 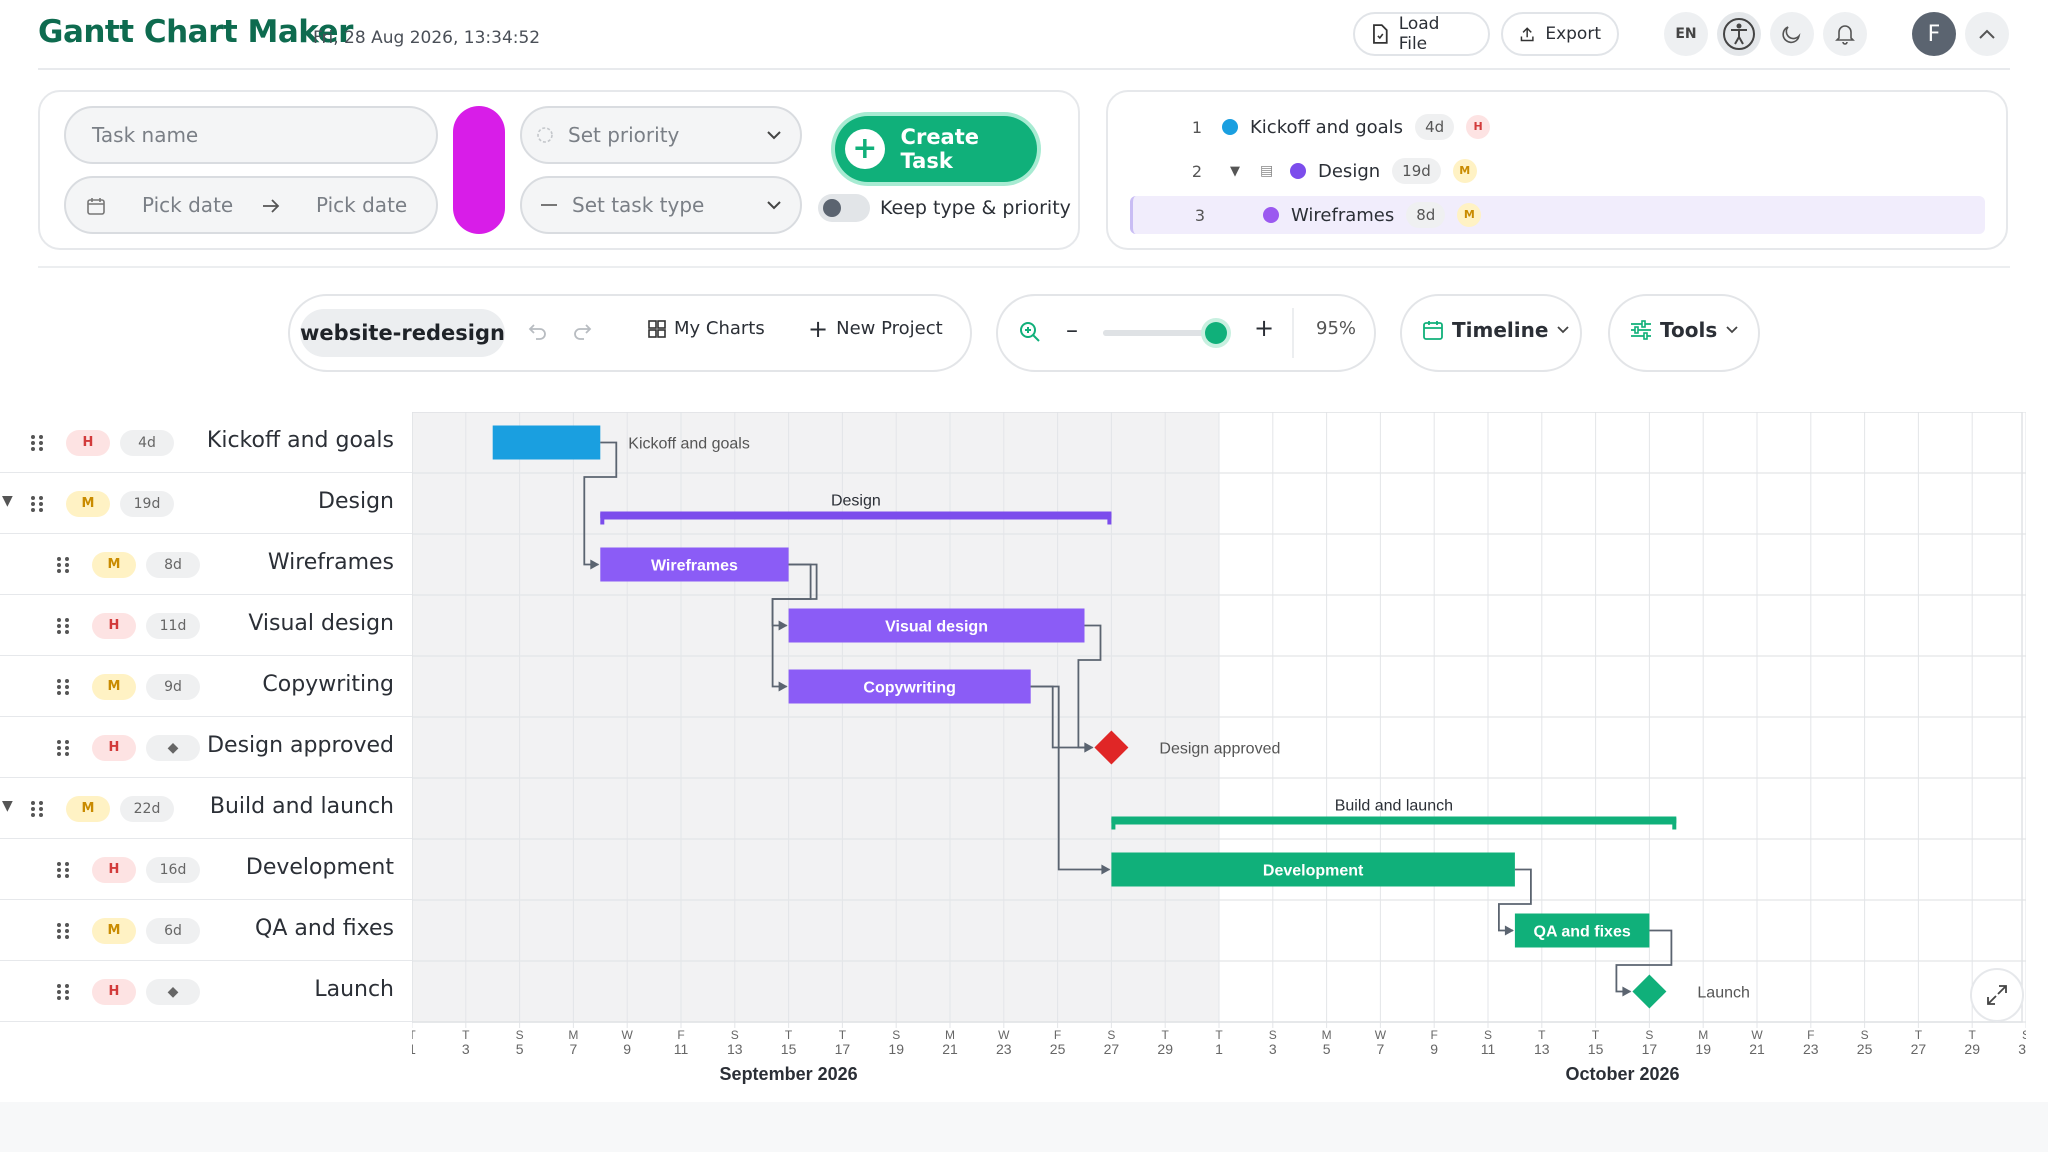 What do you see at coordinates (1674, 823) in the screenshot?
I see `group-bar-cap` at bounding box center [1674, 823].